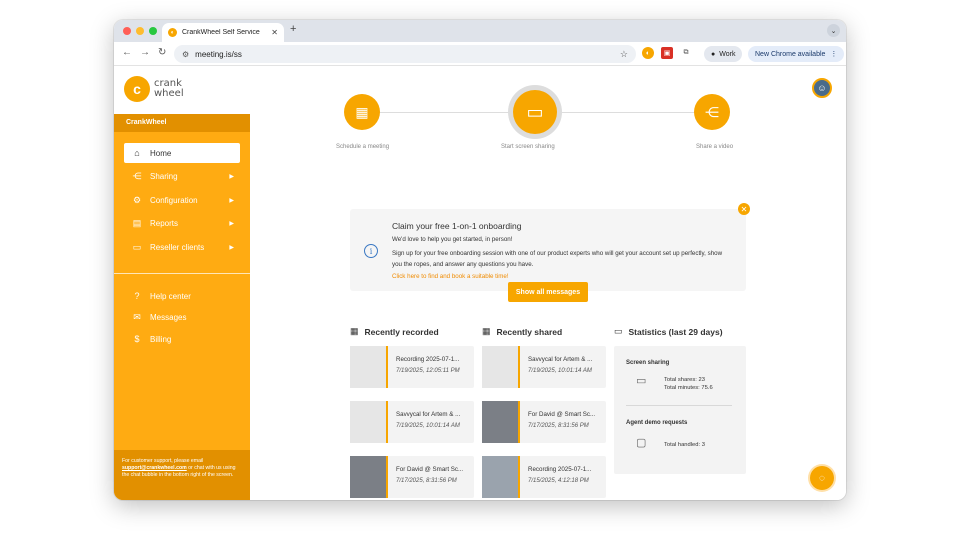 Image resolution: width=960 pixels, height=540 pixels. I want to click on sidebar-secondary-menu: ? Help center ✉ Messages $ Billing, so click(182, 319).